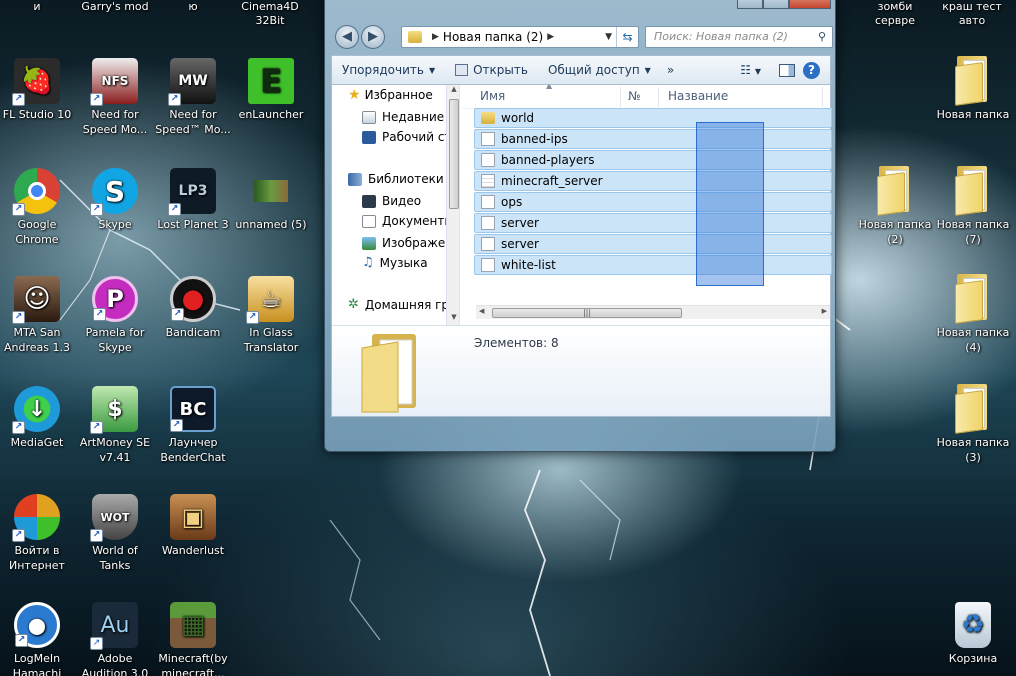  I want to click on scroll-down-icon: ▼, so click(453, 319).